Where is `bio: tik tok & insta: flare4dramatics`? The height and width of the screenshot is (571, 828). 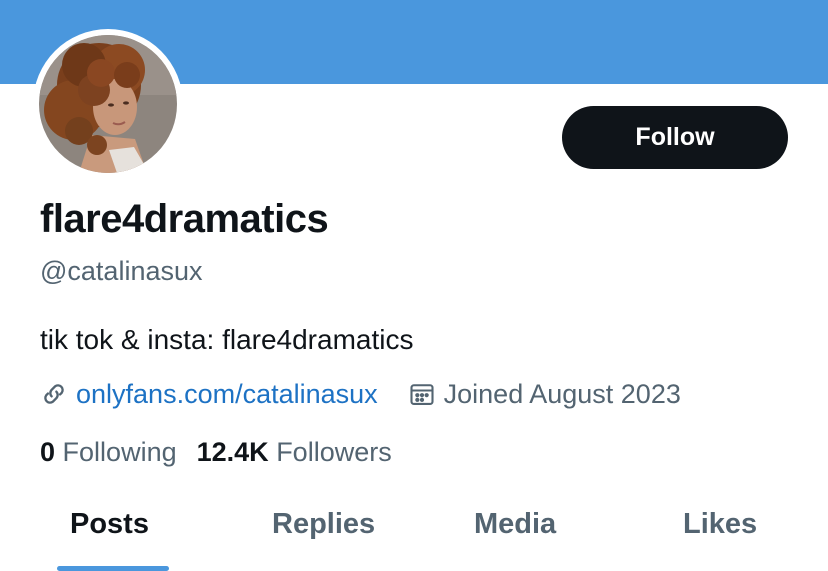 bio: tik tok & insta: flare4dramatics is located at coordinates (227, 339).